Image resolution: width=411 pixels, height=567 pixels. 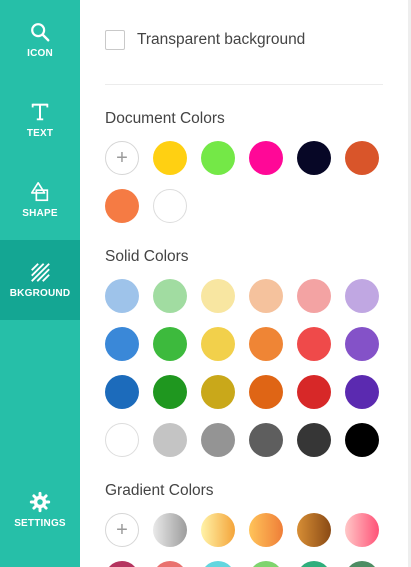 I want to click on add-document-color-button: +, so click(x=122, y=158).